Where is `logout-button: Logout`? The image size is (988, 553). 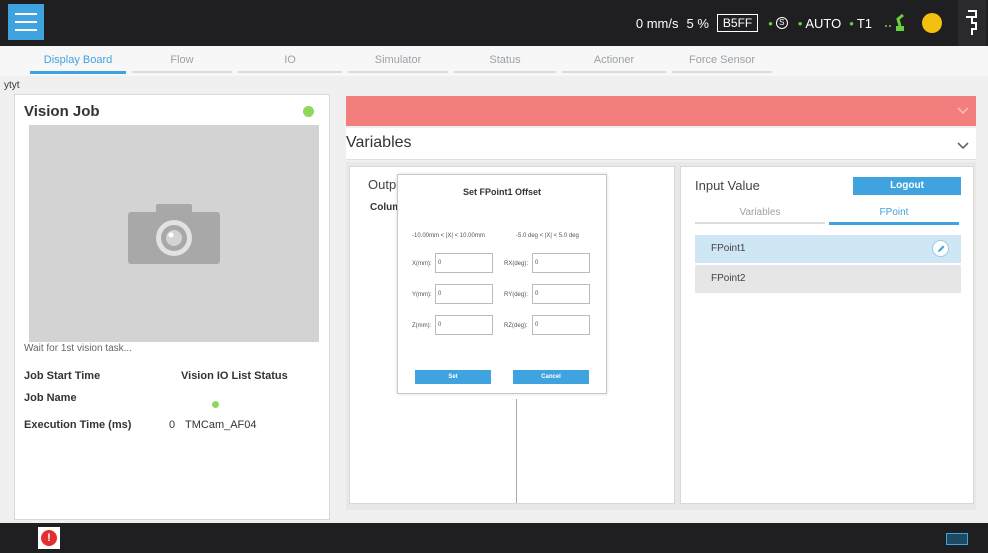 logout-button: Logout is located at coordinates (907, 186).